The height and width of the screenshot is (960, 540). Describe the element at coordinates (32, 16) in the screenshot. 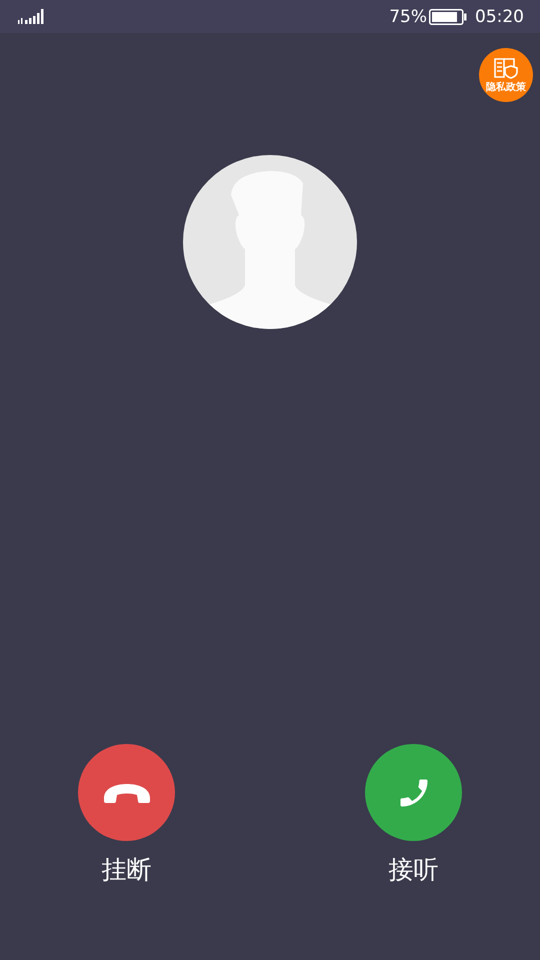

I see `signal-icon` at that location.